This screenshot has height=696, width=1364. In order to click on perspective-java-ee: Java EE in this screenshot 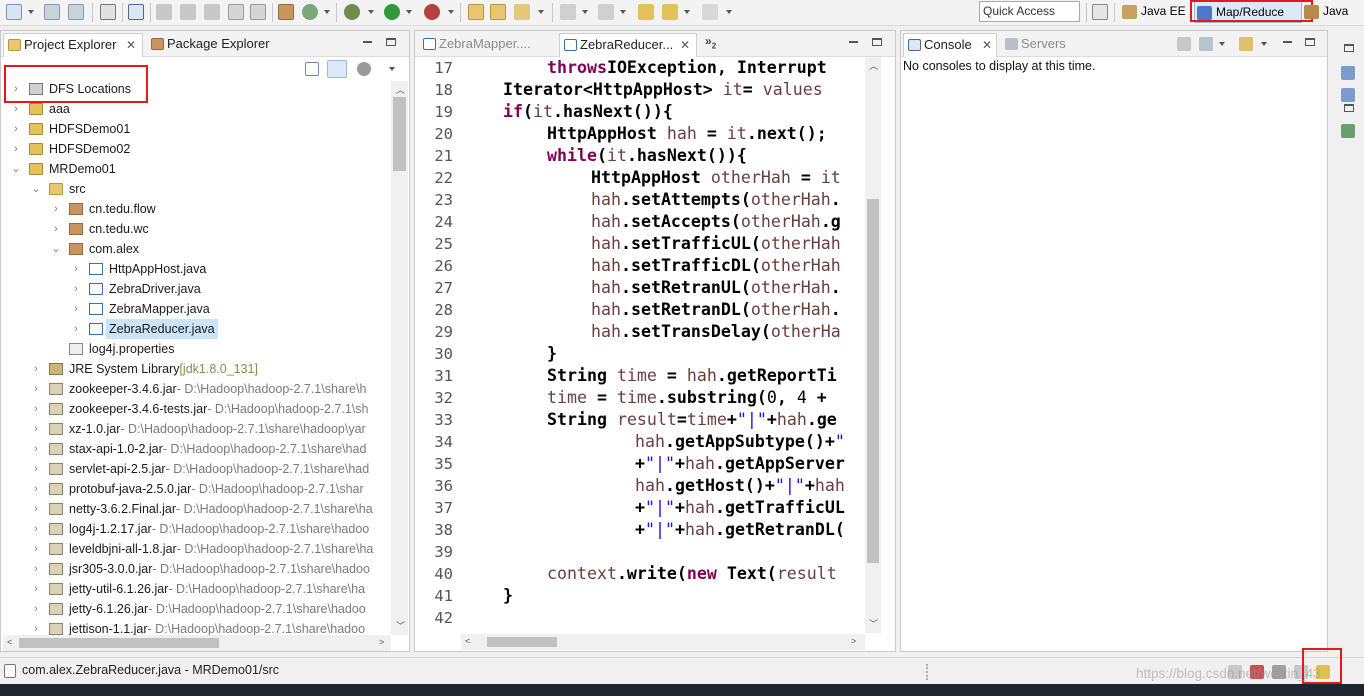, I will do `click(1154, 12)`.